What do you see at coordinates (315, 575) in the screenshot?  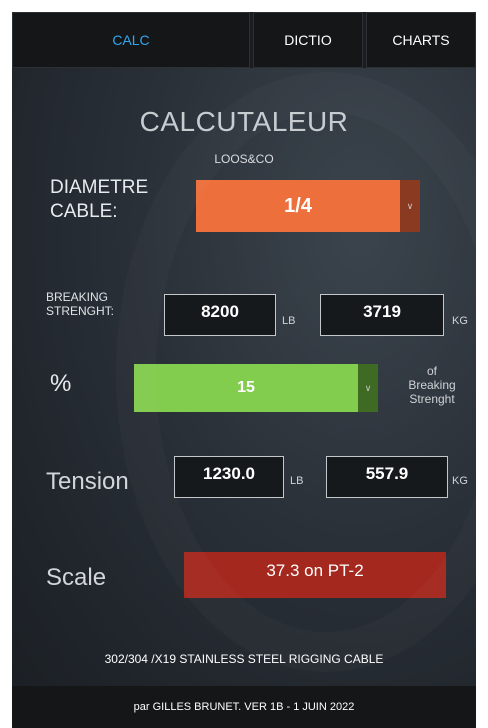 I see `scale-result: 37.3 on PT-2` at bounding box center [315, 575].